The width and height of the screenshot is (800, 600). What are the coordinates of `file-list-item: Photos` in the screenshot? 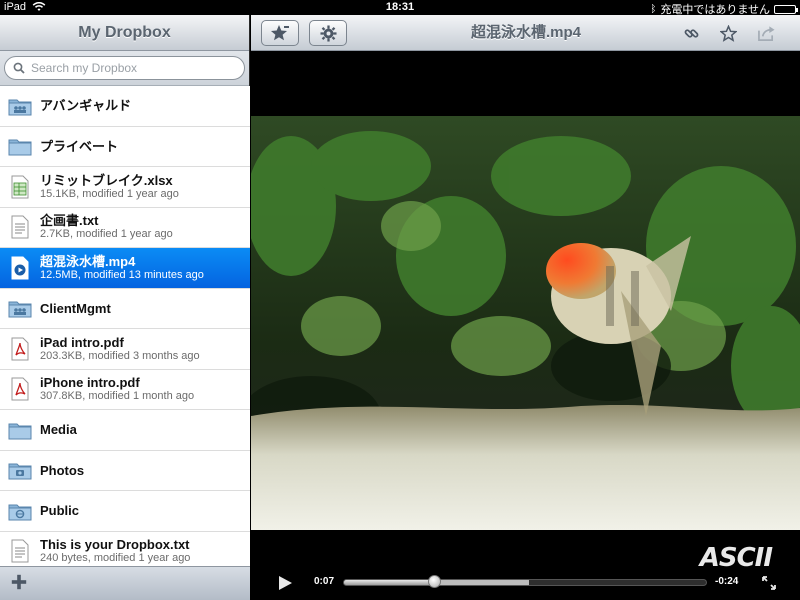 It's located at (125, 470).